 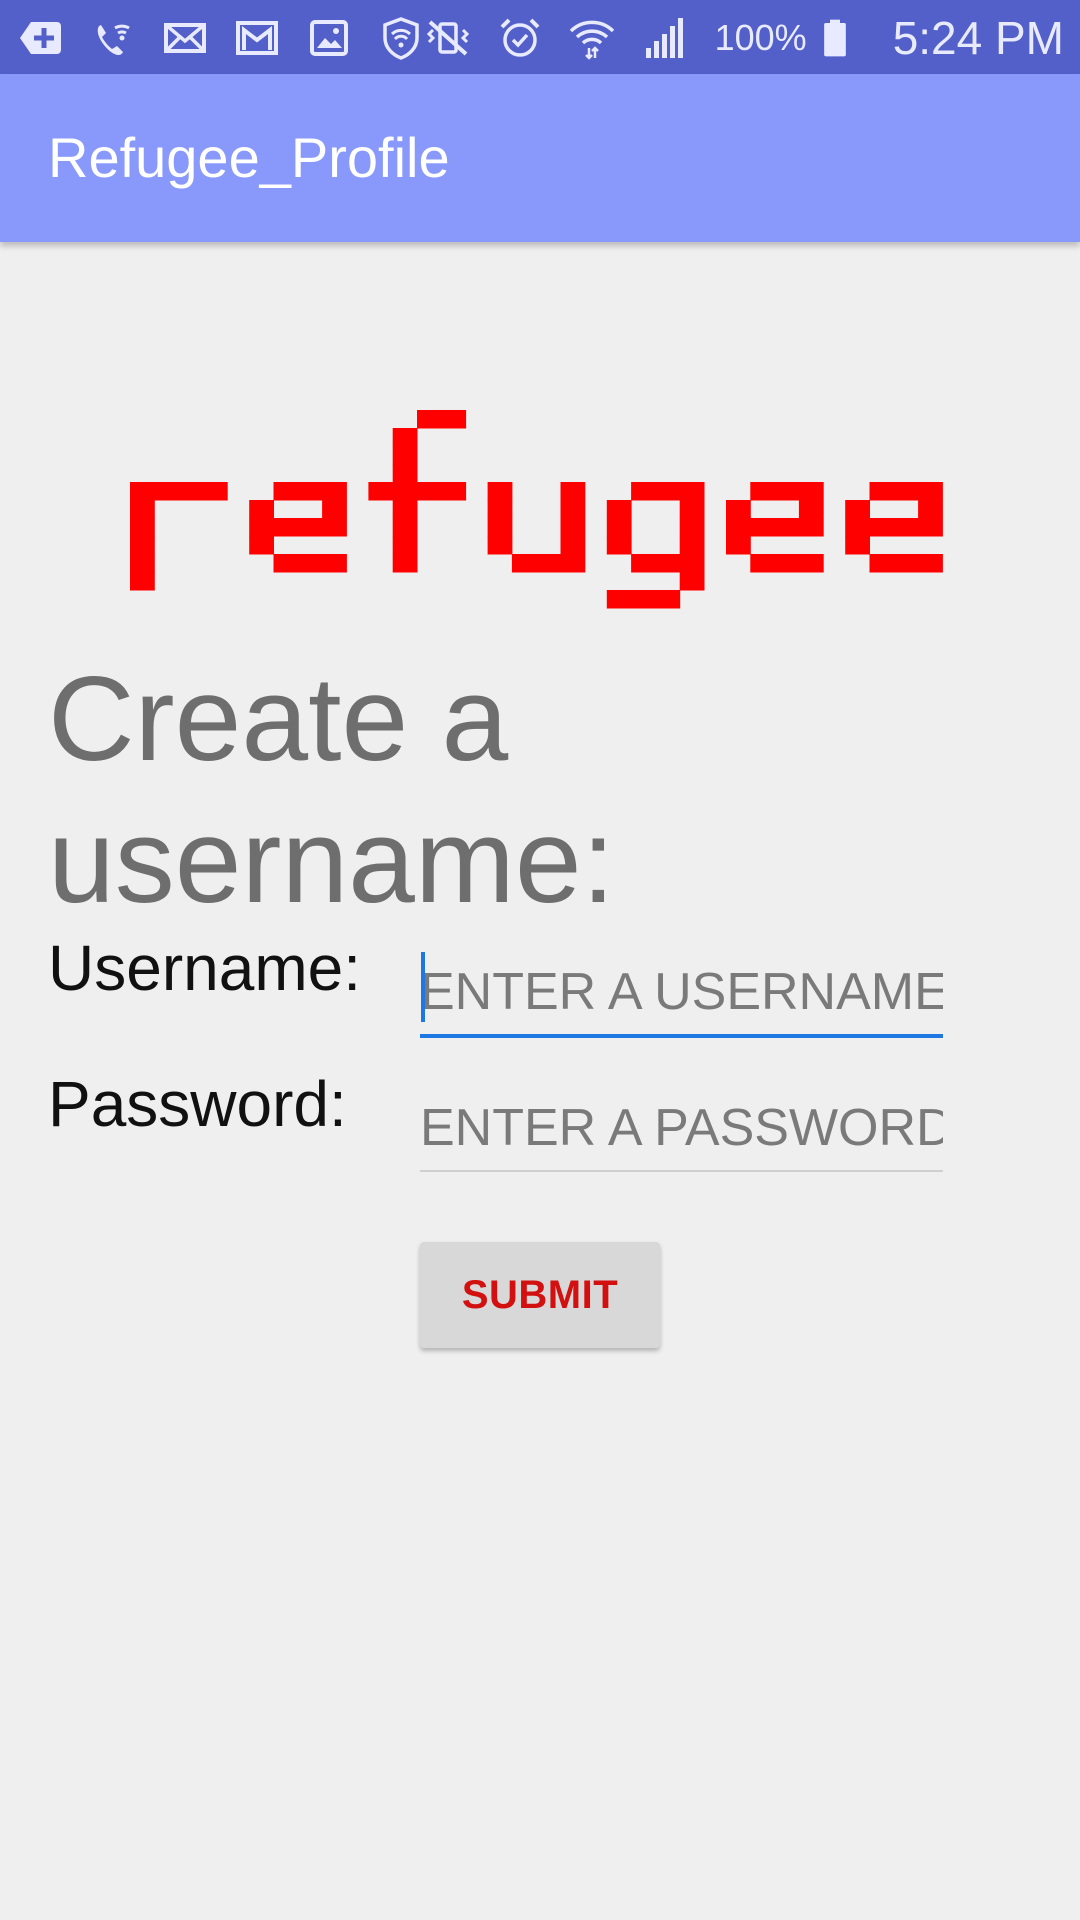 What do you see at coordinates (540, 1295) in the screenshot?
I see `submit-button: SUBMIT` at bounding box center [540, 1295].